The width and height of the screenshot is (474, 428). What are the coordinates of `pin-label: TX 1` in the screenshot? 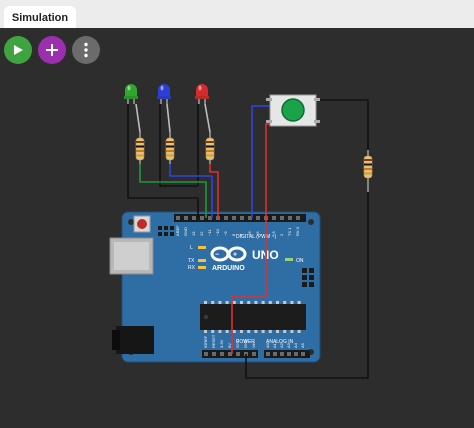 It's located at (289, 231).